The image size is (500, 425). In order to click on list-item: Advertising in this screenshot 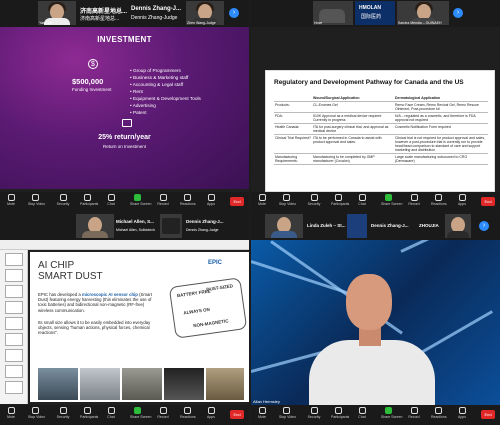, I will do `click(165, 105)`.